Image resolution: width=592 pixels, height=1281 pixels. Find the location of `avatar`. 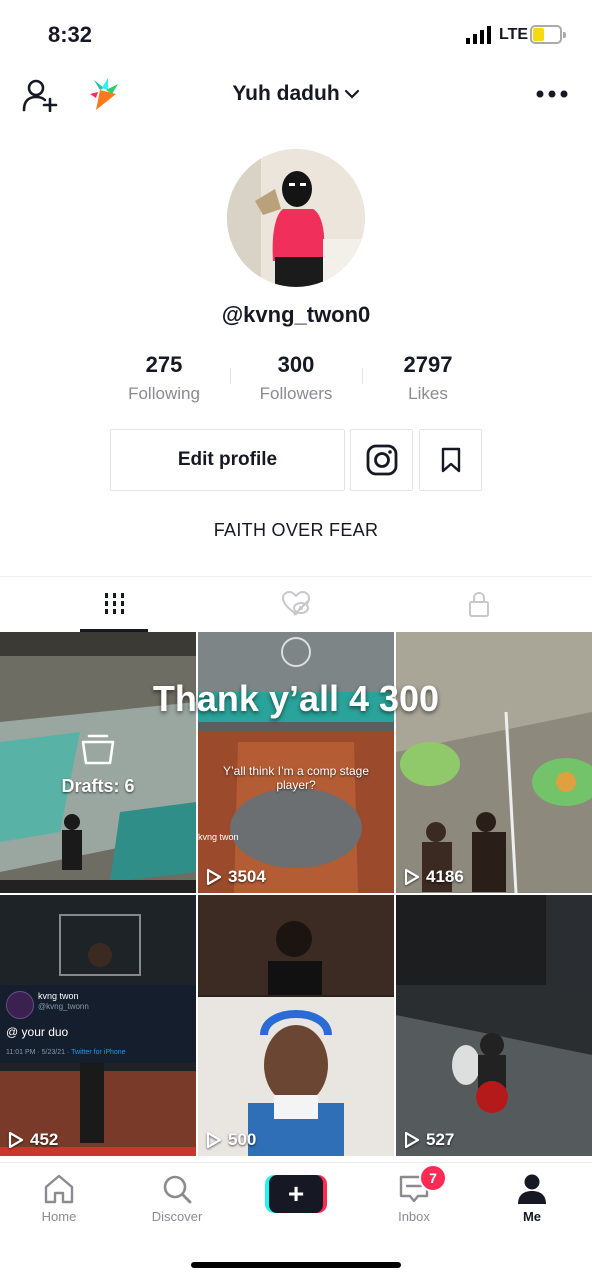

avatar is located at coordinates (296, 218).